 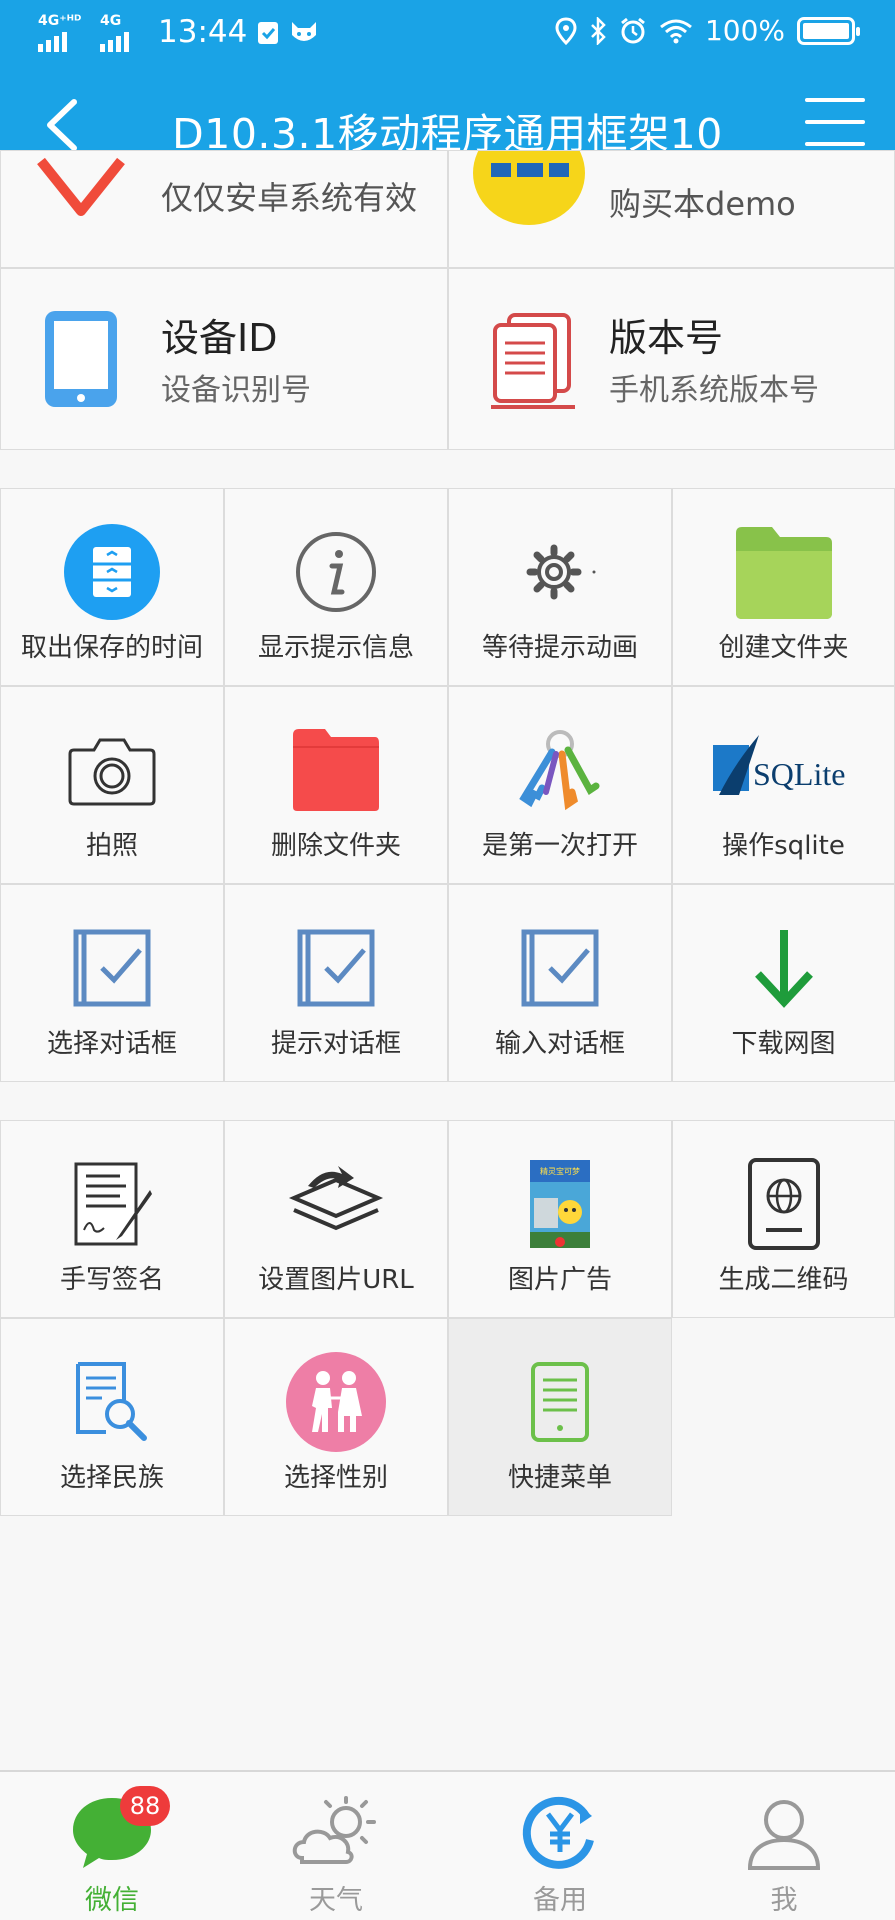 I want to click on grid-item-label: 生成二维码, so click(x=783, y=1280).